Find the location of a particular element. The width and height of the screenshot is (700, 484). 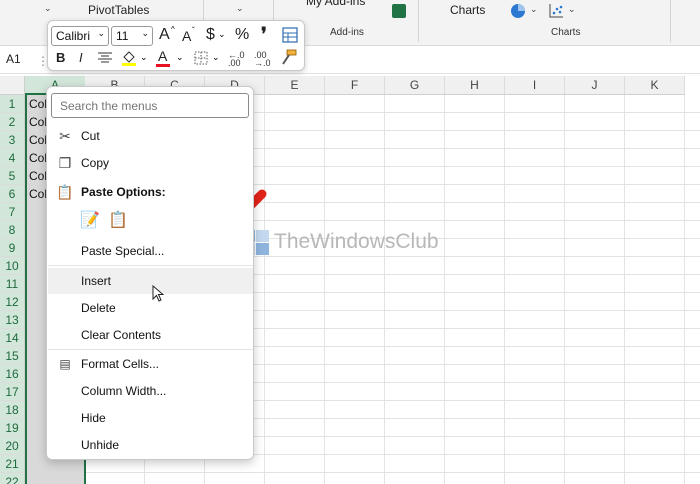

format-cells-icon: ▤ is located at coordinates (65, 364).